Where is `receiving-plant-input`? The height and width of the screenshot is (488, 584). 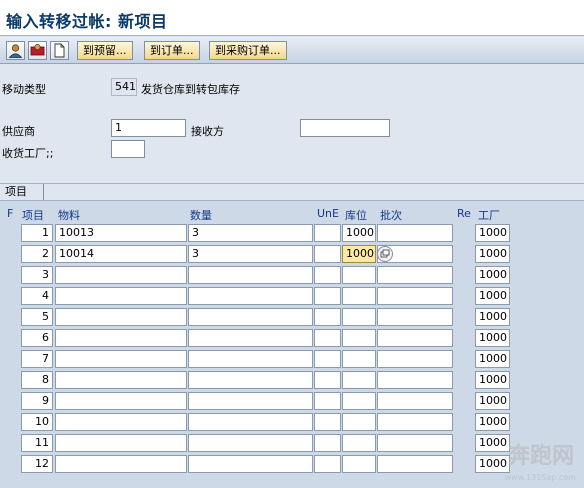 receiving-plant-input is located at coordinates (128, 149).